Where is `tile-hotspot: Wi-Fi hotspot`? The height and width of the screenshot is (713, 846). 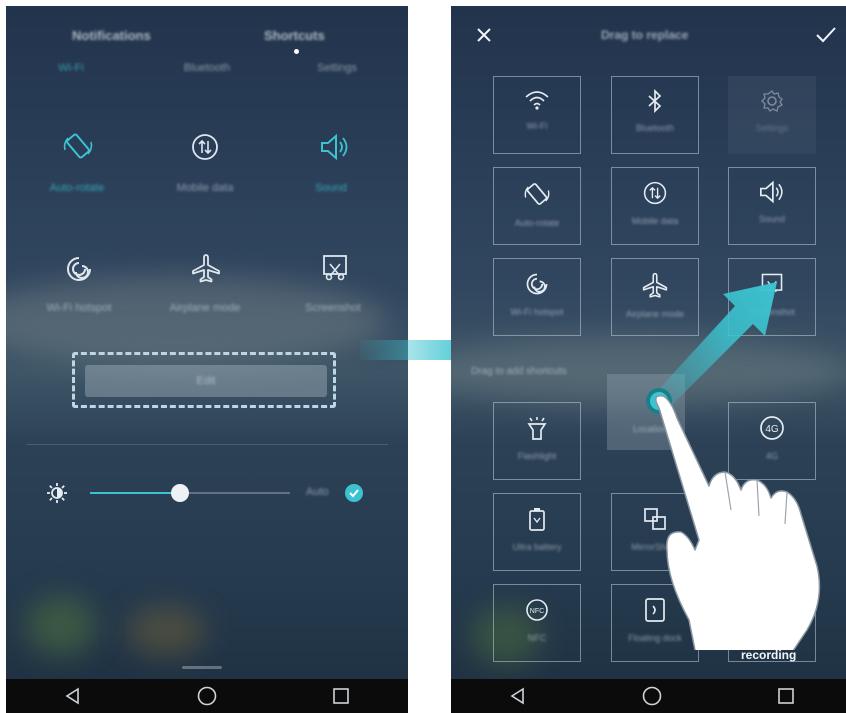
tile-hotspot: Wi-Fi hotspot is located at coordinates (537, 297).